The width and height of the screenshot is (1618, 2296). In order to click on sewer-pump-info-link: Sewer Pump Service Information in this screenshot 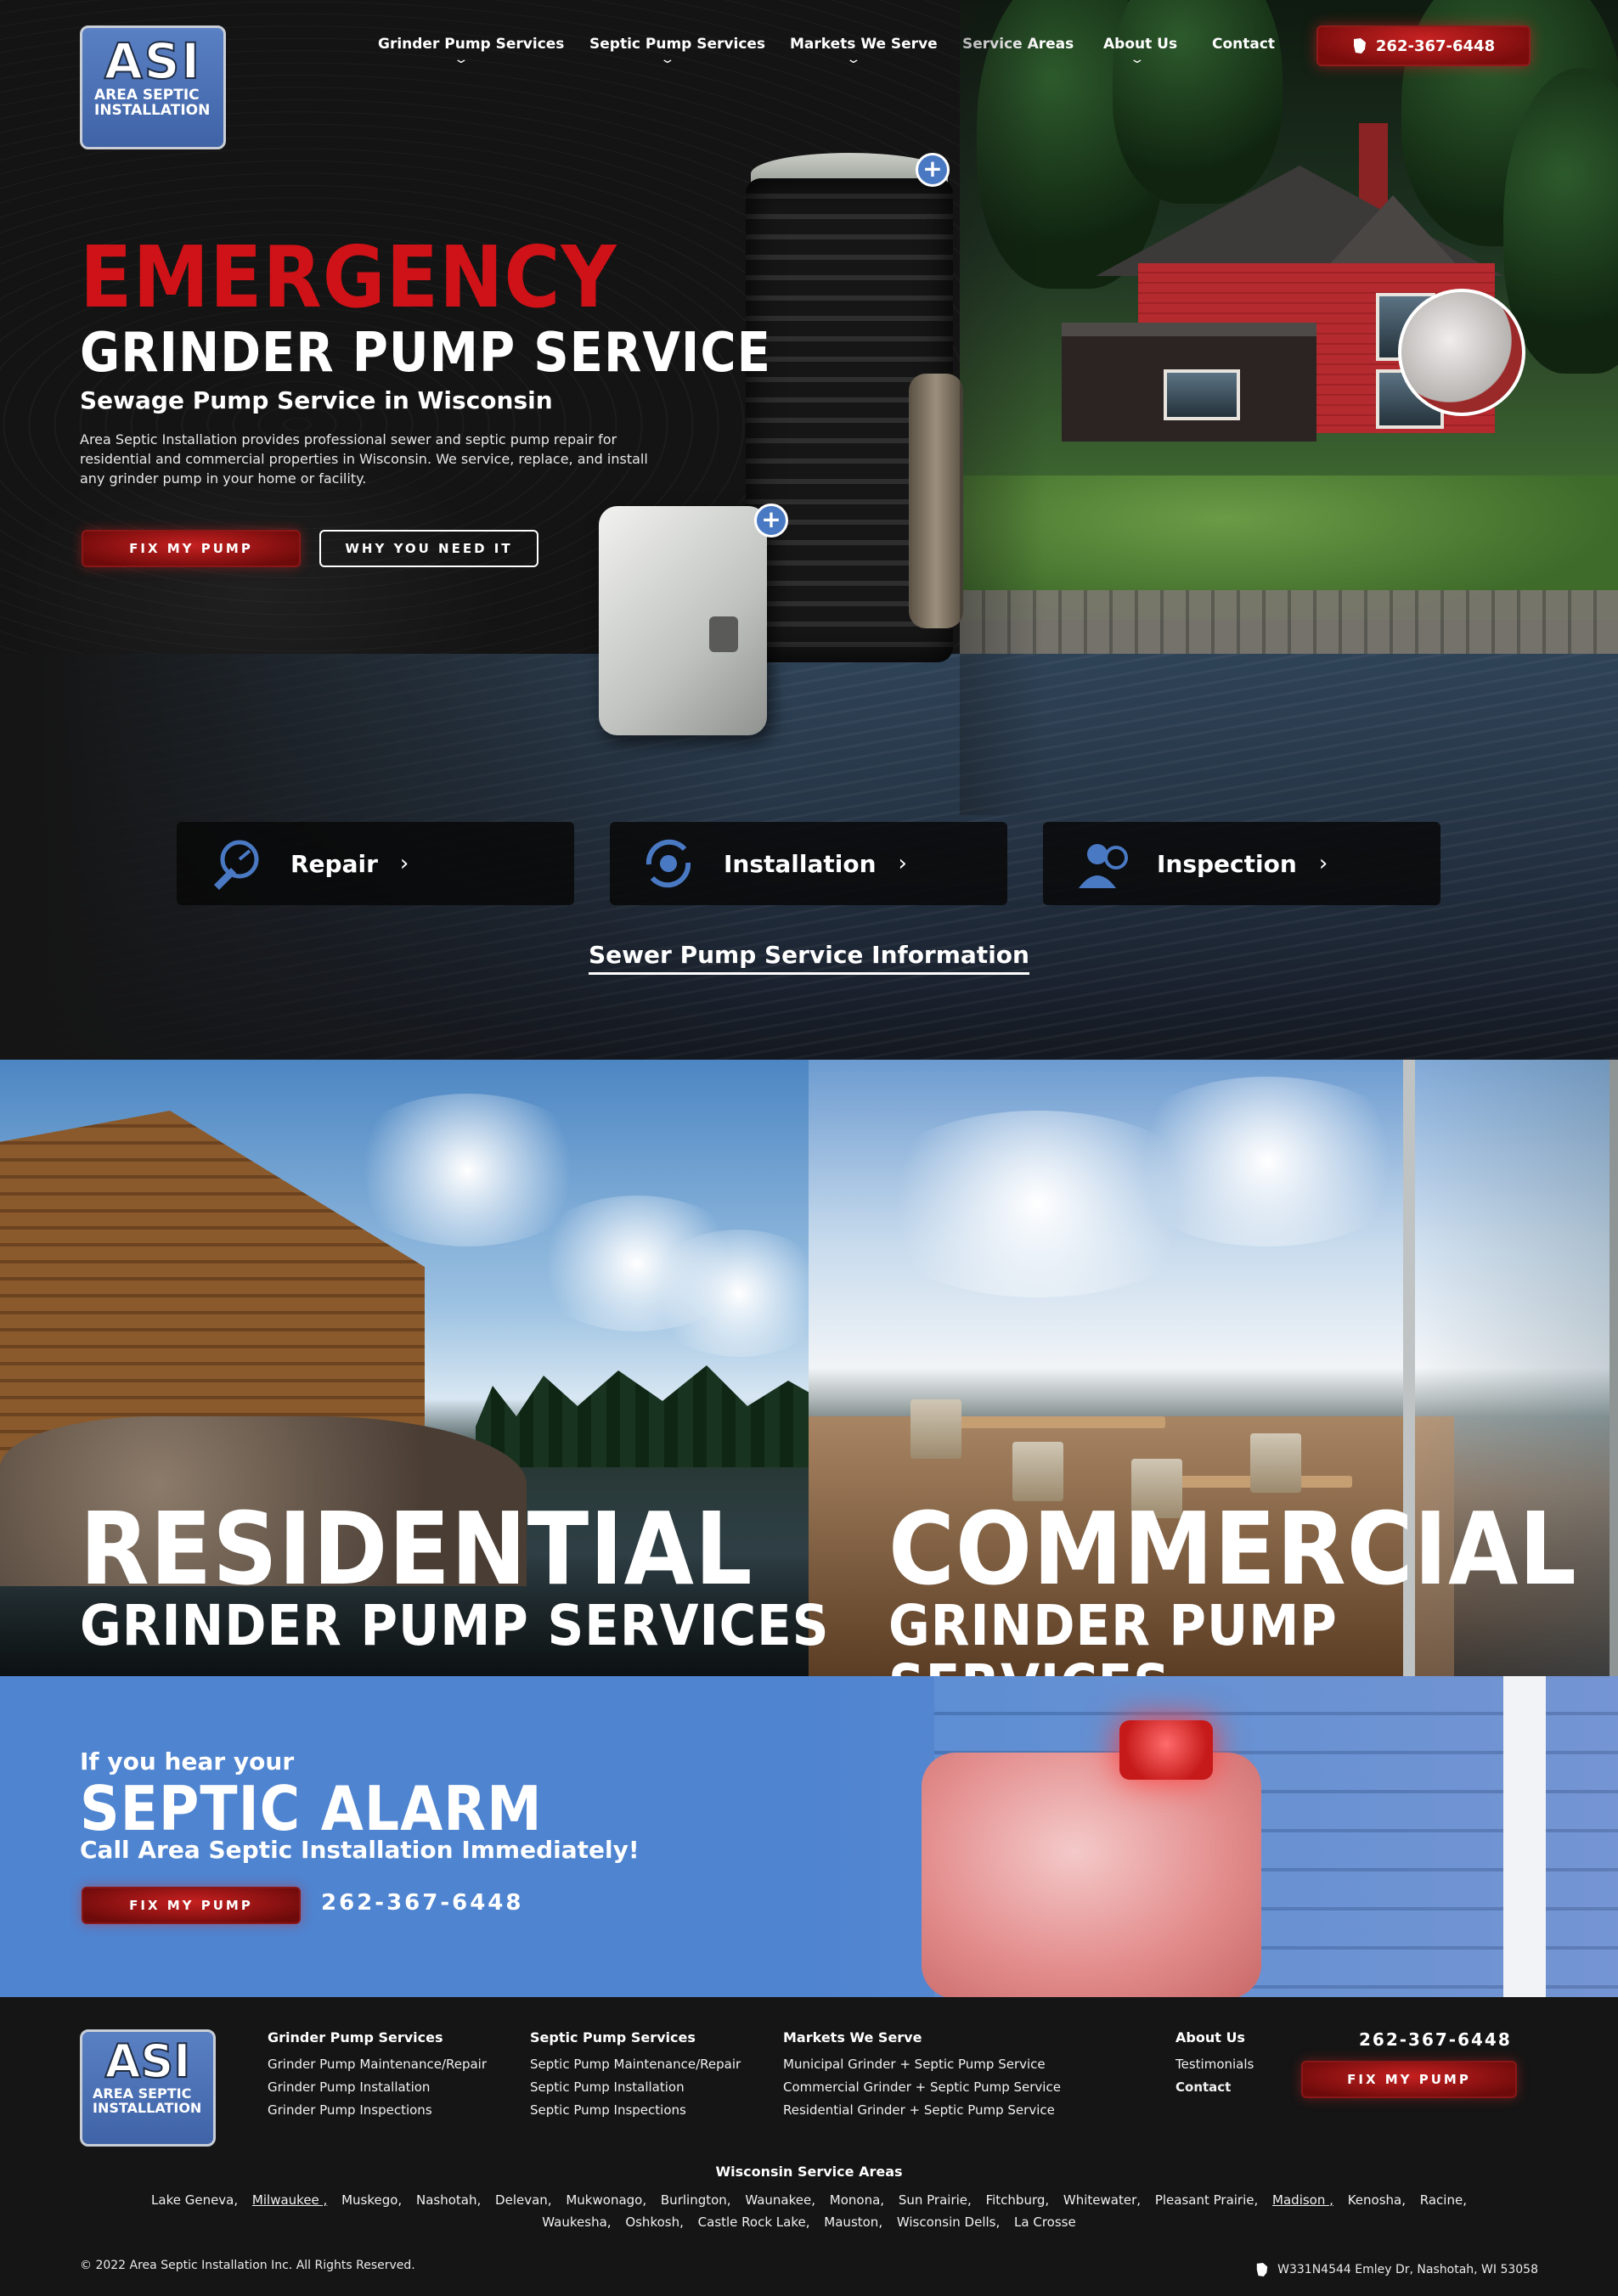, I will do `click(809, 958)`.